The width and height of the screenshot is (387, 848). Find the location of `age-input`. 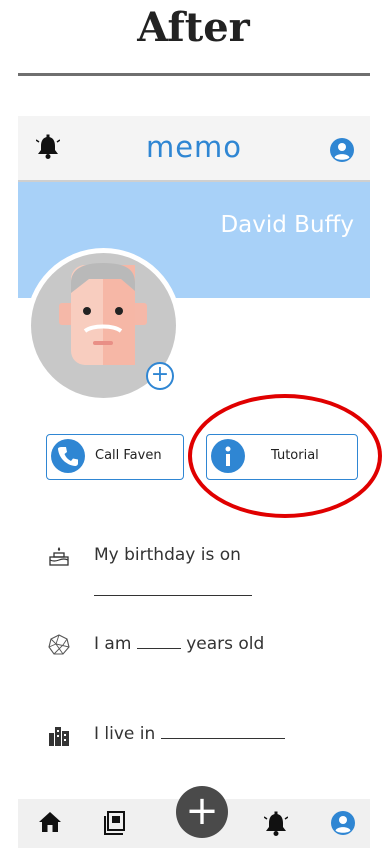

age-input is located at coordinates (158, 641).